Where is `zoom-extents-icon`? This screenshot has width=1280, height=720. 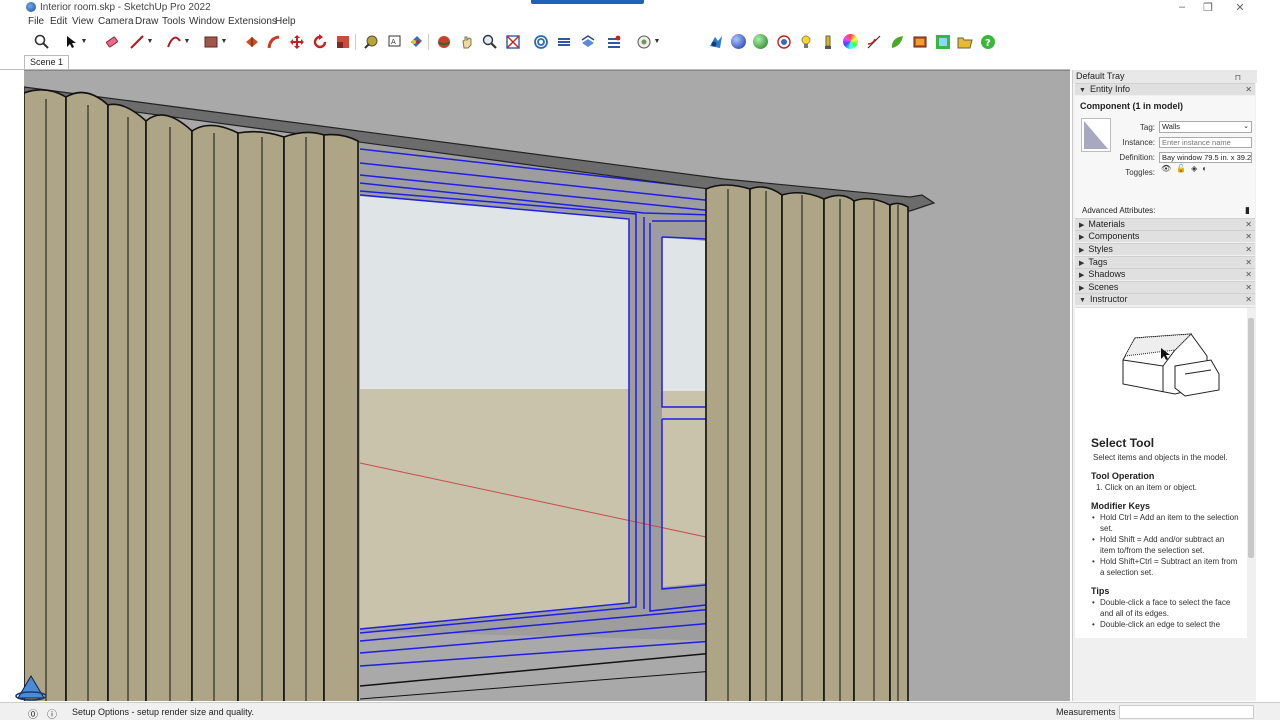
zoom-extents-icon is located at coordinates (41, 41).